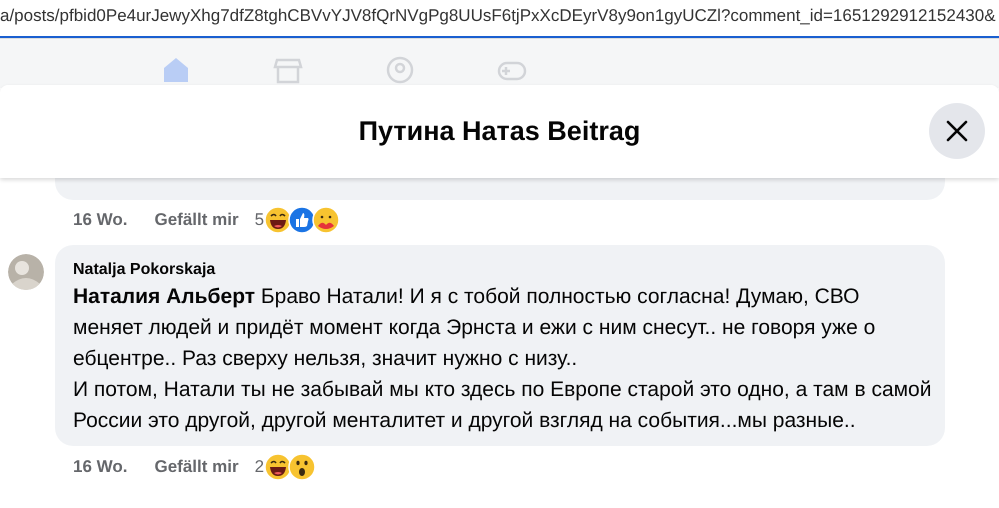 The width and height of the screenshot is (999, 508). What do you see at coordinates (302, 467) in the screenshot?
I see `surprised-emoji-icon` at bounding box center [302, 467].